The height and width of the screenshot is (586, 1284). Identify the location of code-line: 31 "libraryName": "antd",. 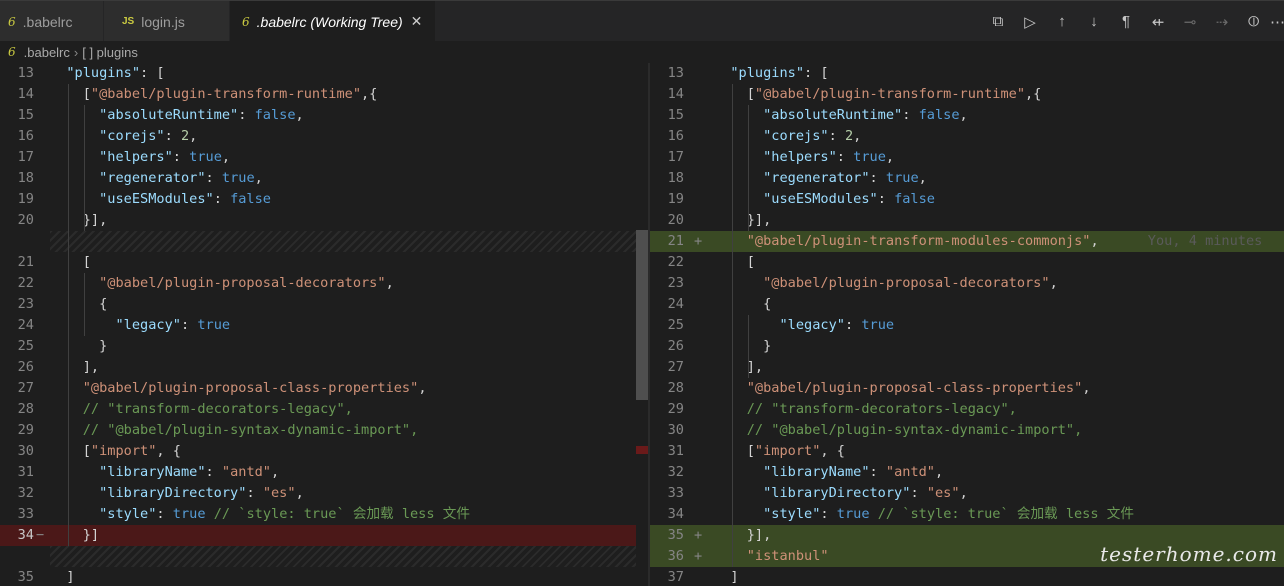
(318, 472).